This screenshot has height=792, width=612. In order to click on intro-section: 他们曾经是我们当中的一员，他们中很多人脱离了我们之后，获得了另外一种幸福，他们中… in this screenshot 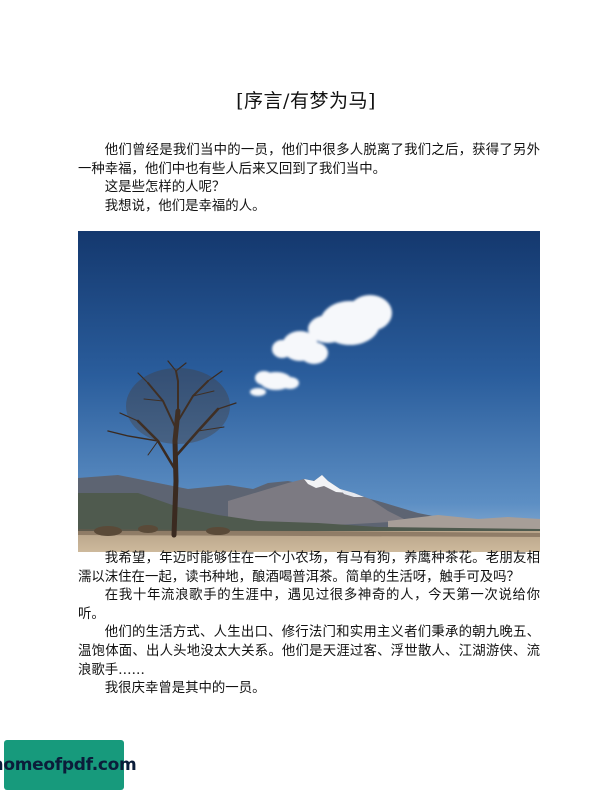, I will do `click(309, 179)`.